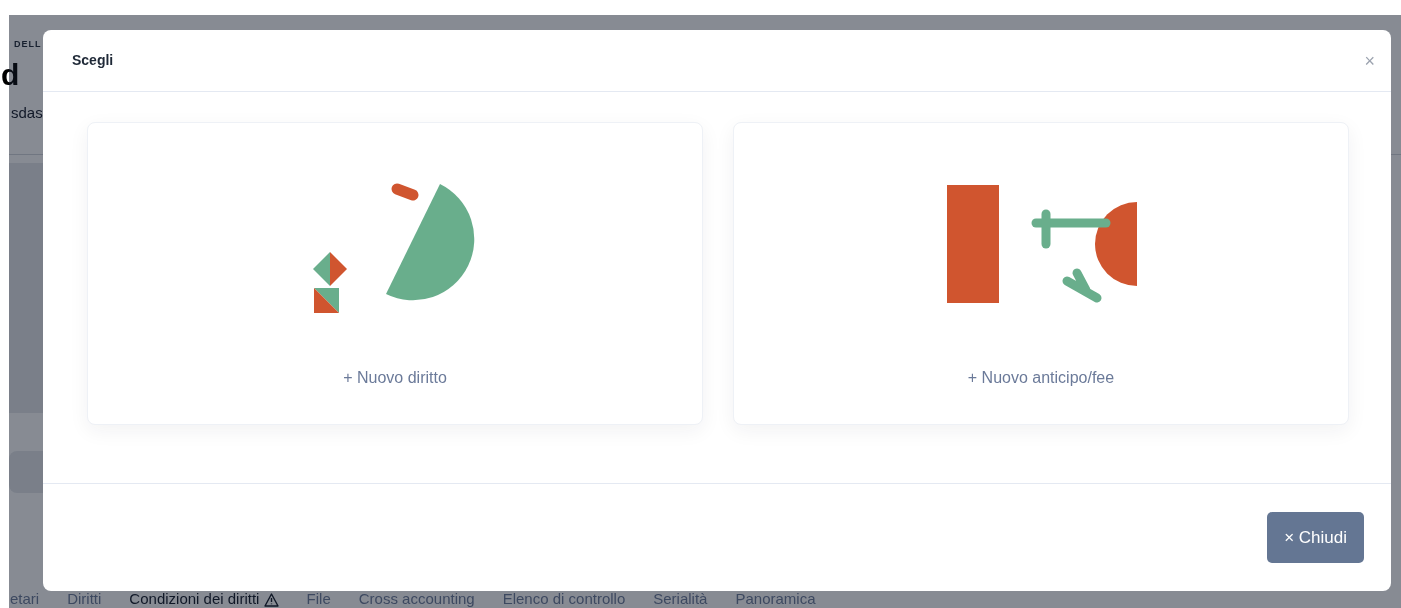  What do you see at coordinates (1369, 60) in the screenshot?
I see `close-button: ×` at bounding box center [1369, 60].